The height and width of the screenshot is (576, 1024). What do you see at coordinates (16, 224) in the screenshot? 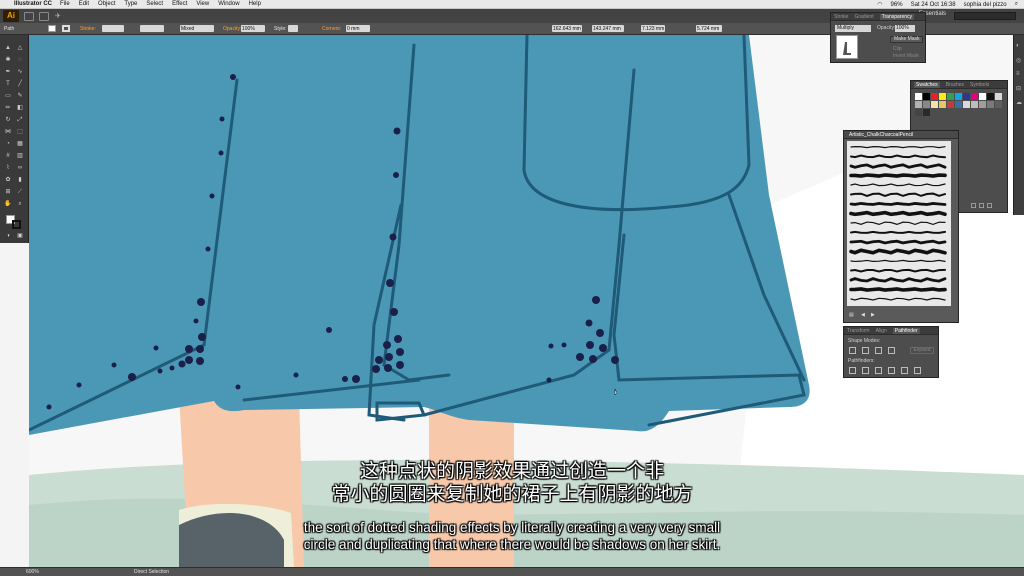
I see `stroke-color-box` at bounding box center [16, 224].